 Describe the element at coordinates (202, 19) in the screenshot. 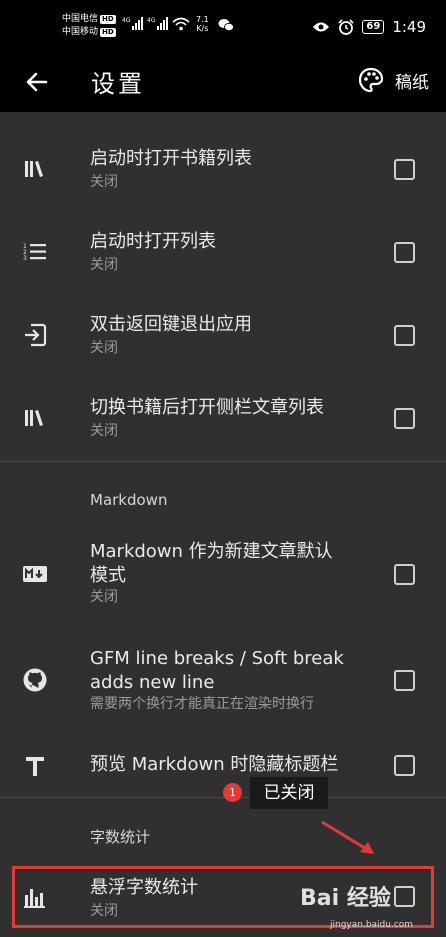

I see `speed-value: 7.1` at that location.